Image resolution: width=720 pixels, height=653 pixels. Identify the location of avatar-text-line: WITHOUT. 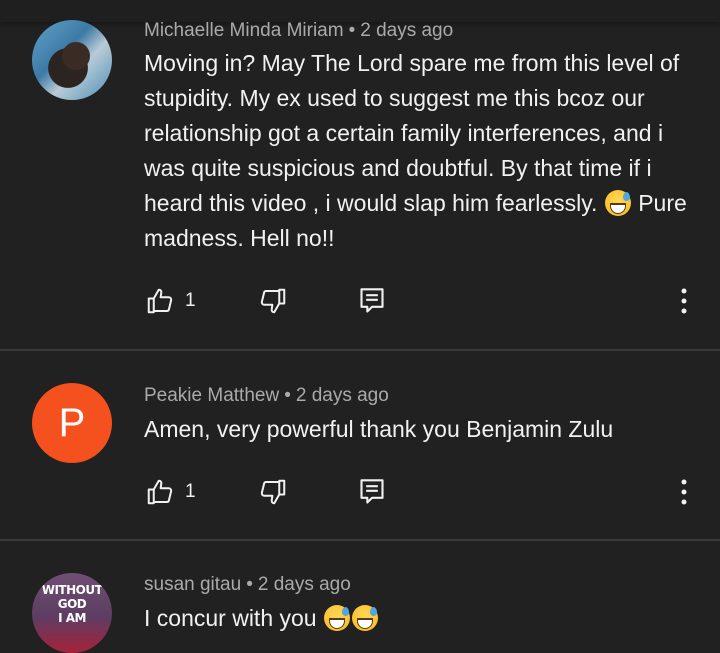
(72, 590).